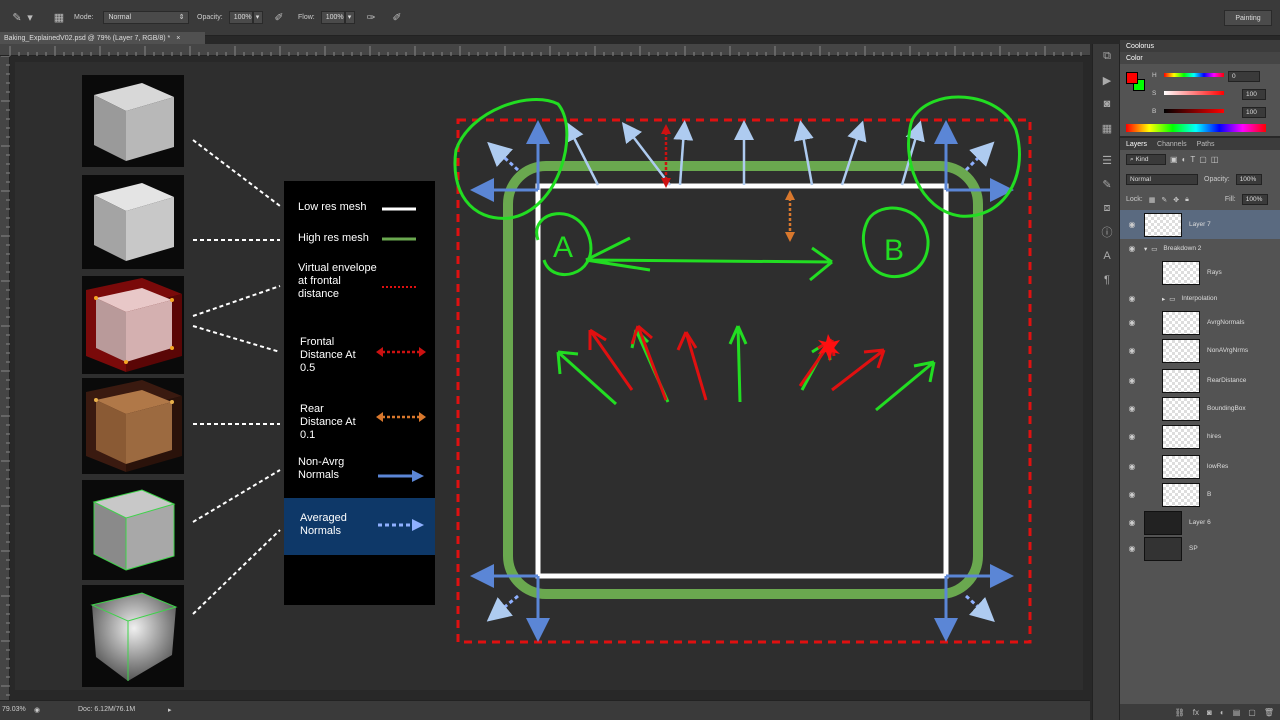 The image size is (1280, 720). I want to click on layer-row: ◉ SP, so click(1200, 548).